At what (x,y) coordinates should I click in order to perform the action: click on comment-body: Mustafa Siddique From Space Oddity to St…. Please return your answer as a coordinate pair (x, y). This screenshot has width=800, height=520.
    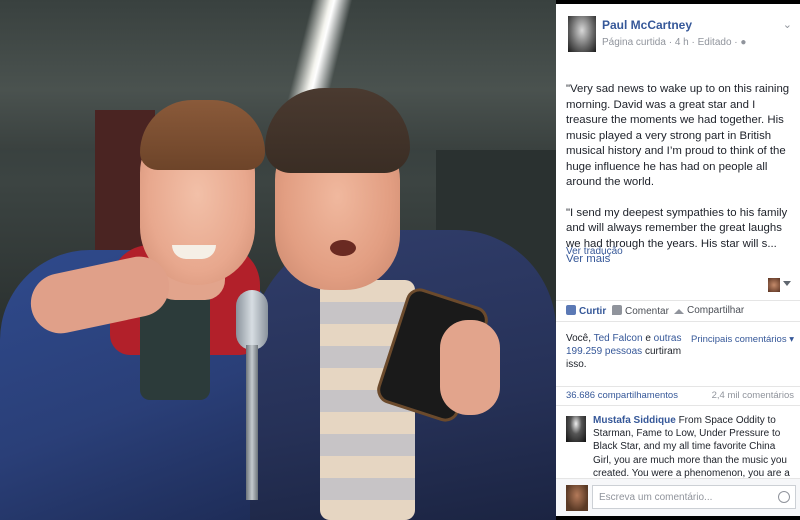
    Looking at the image, I should click on (694, 446).